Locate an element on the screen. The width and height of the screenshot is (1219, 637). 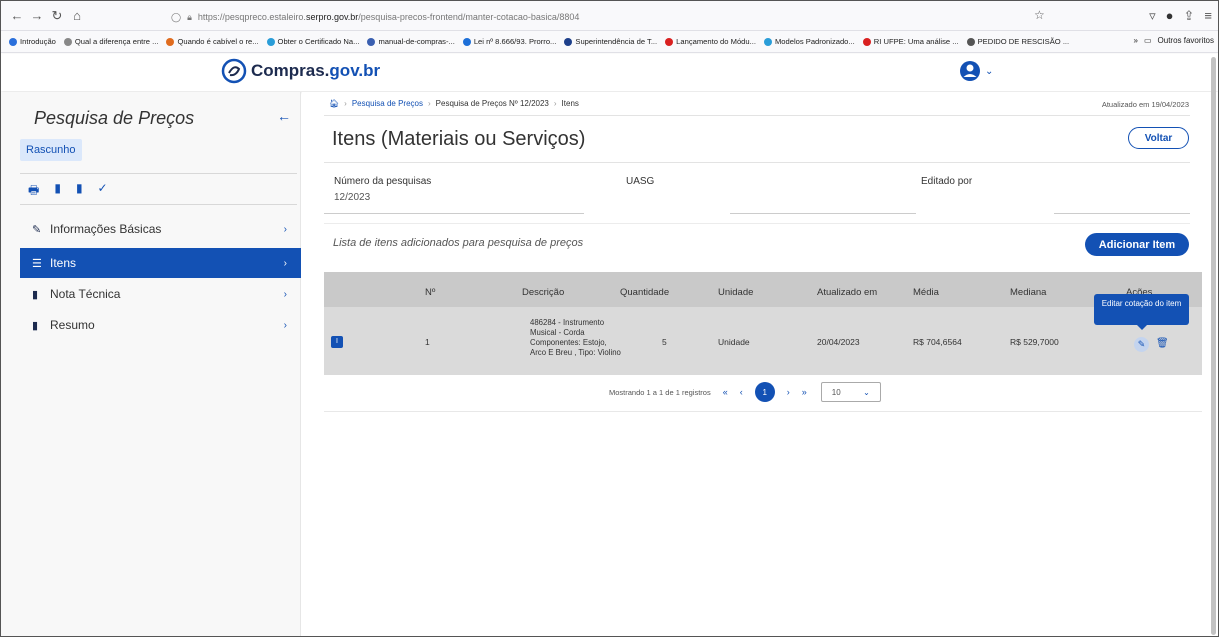
collapse-sidebar-icon: ← is located at coordinates (284, 116).